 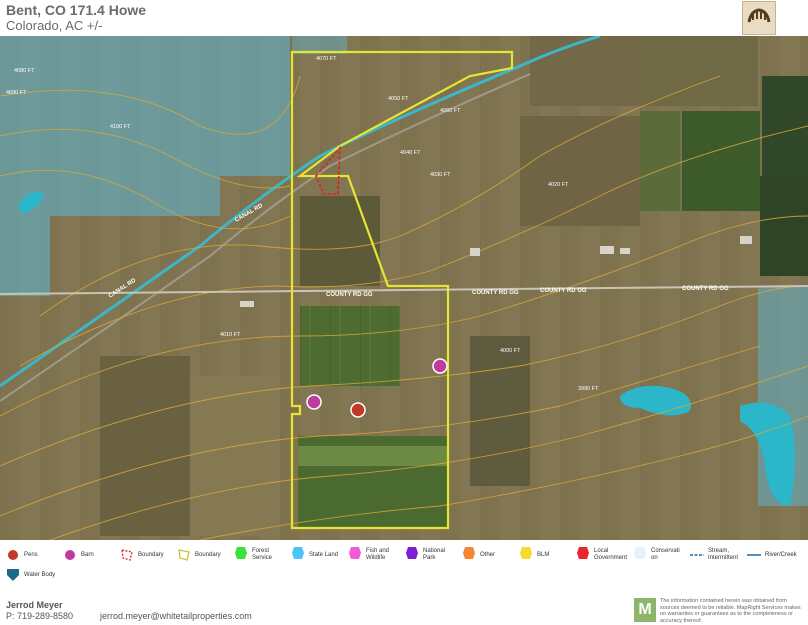 I want to click on contour-label: 4050 FT, so click(x=398, y=99).